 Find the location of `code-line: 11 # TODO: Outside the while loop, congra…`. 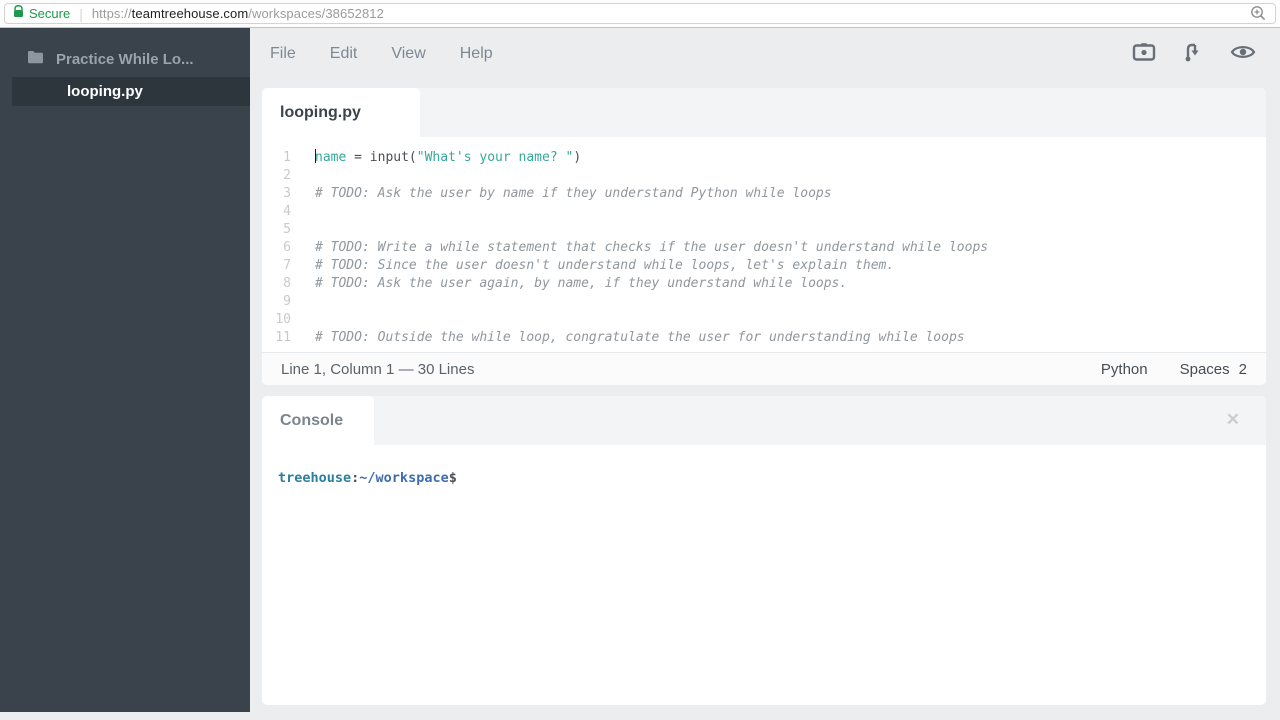

code-line: 11 # TODO: Outside the while loop, congra… is located at coordinates (764, 338).